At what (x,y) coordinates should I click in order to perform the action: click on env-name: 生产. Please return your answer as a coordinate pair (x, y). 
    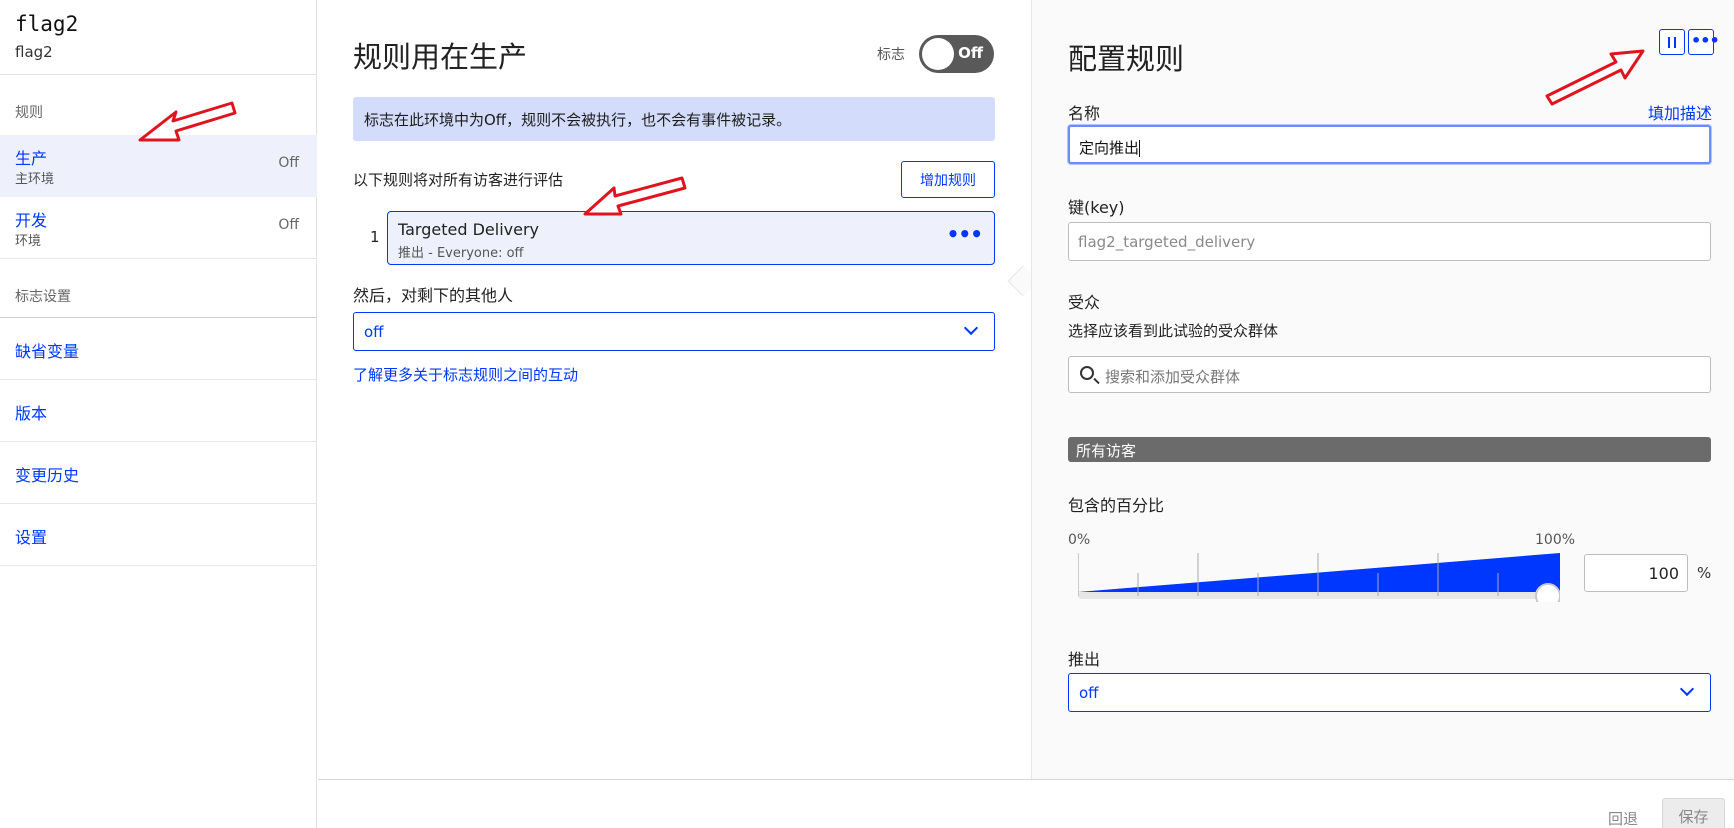
    Looking at the image, I should click on (31, 158).